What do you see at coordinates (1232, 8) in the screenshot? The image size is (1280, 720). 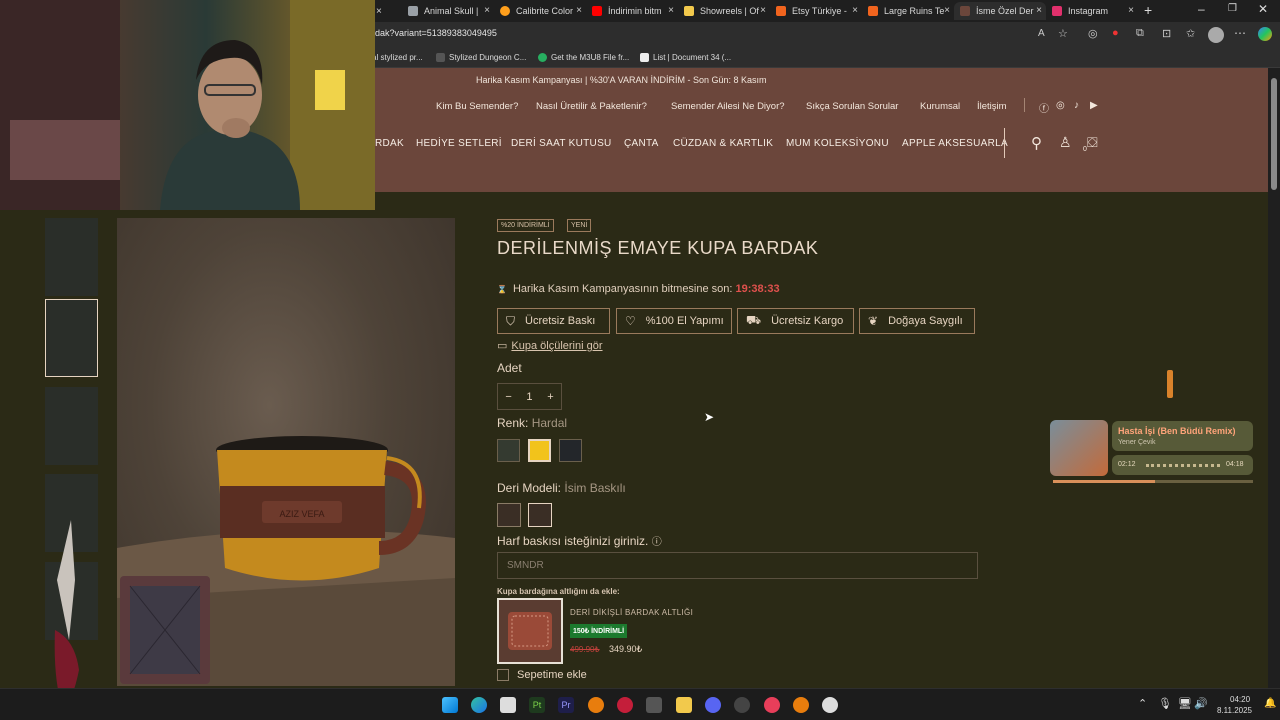 I see `maximize-icon: ❐` at bounding box center [1232, 8].